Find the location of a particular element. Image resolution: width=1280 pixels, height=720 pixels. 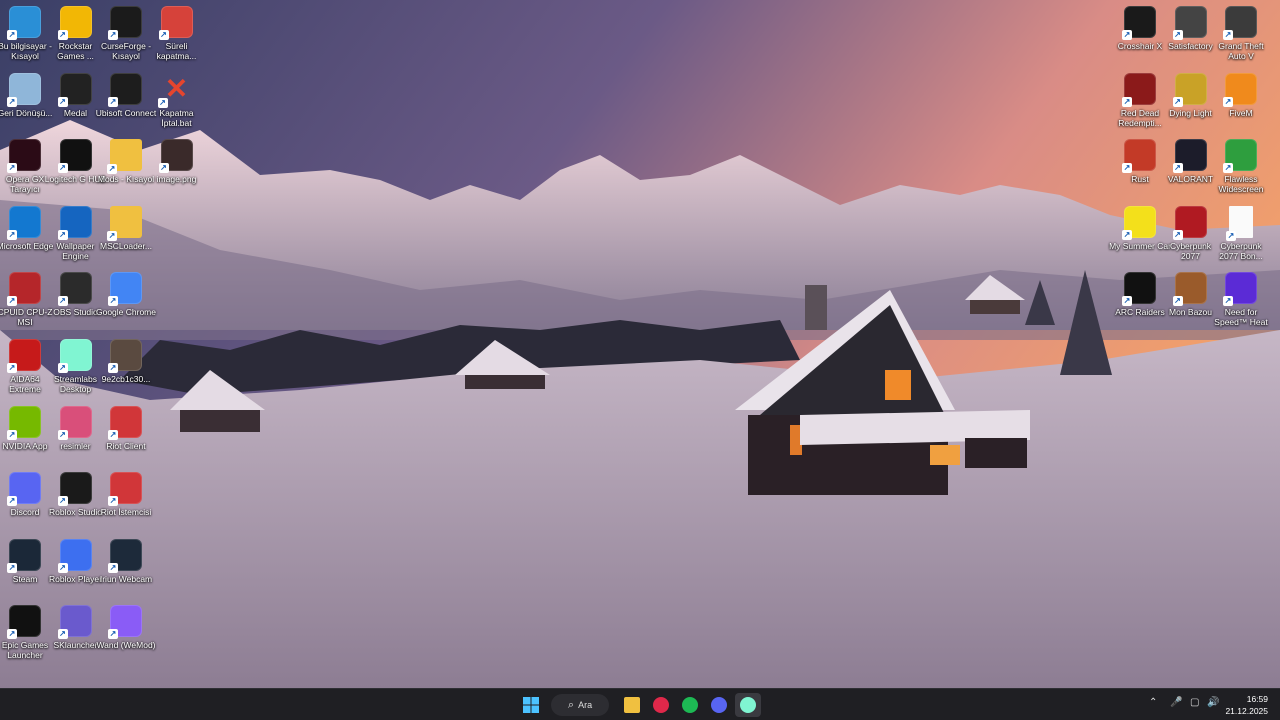

rust-icon: ↗ is located at coordinates (1139, 156).